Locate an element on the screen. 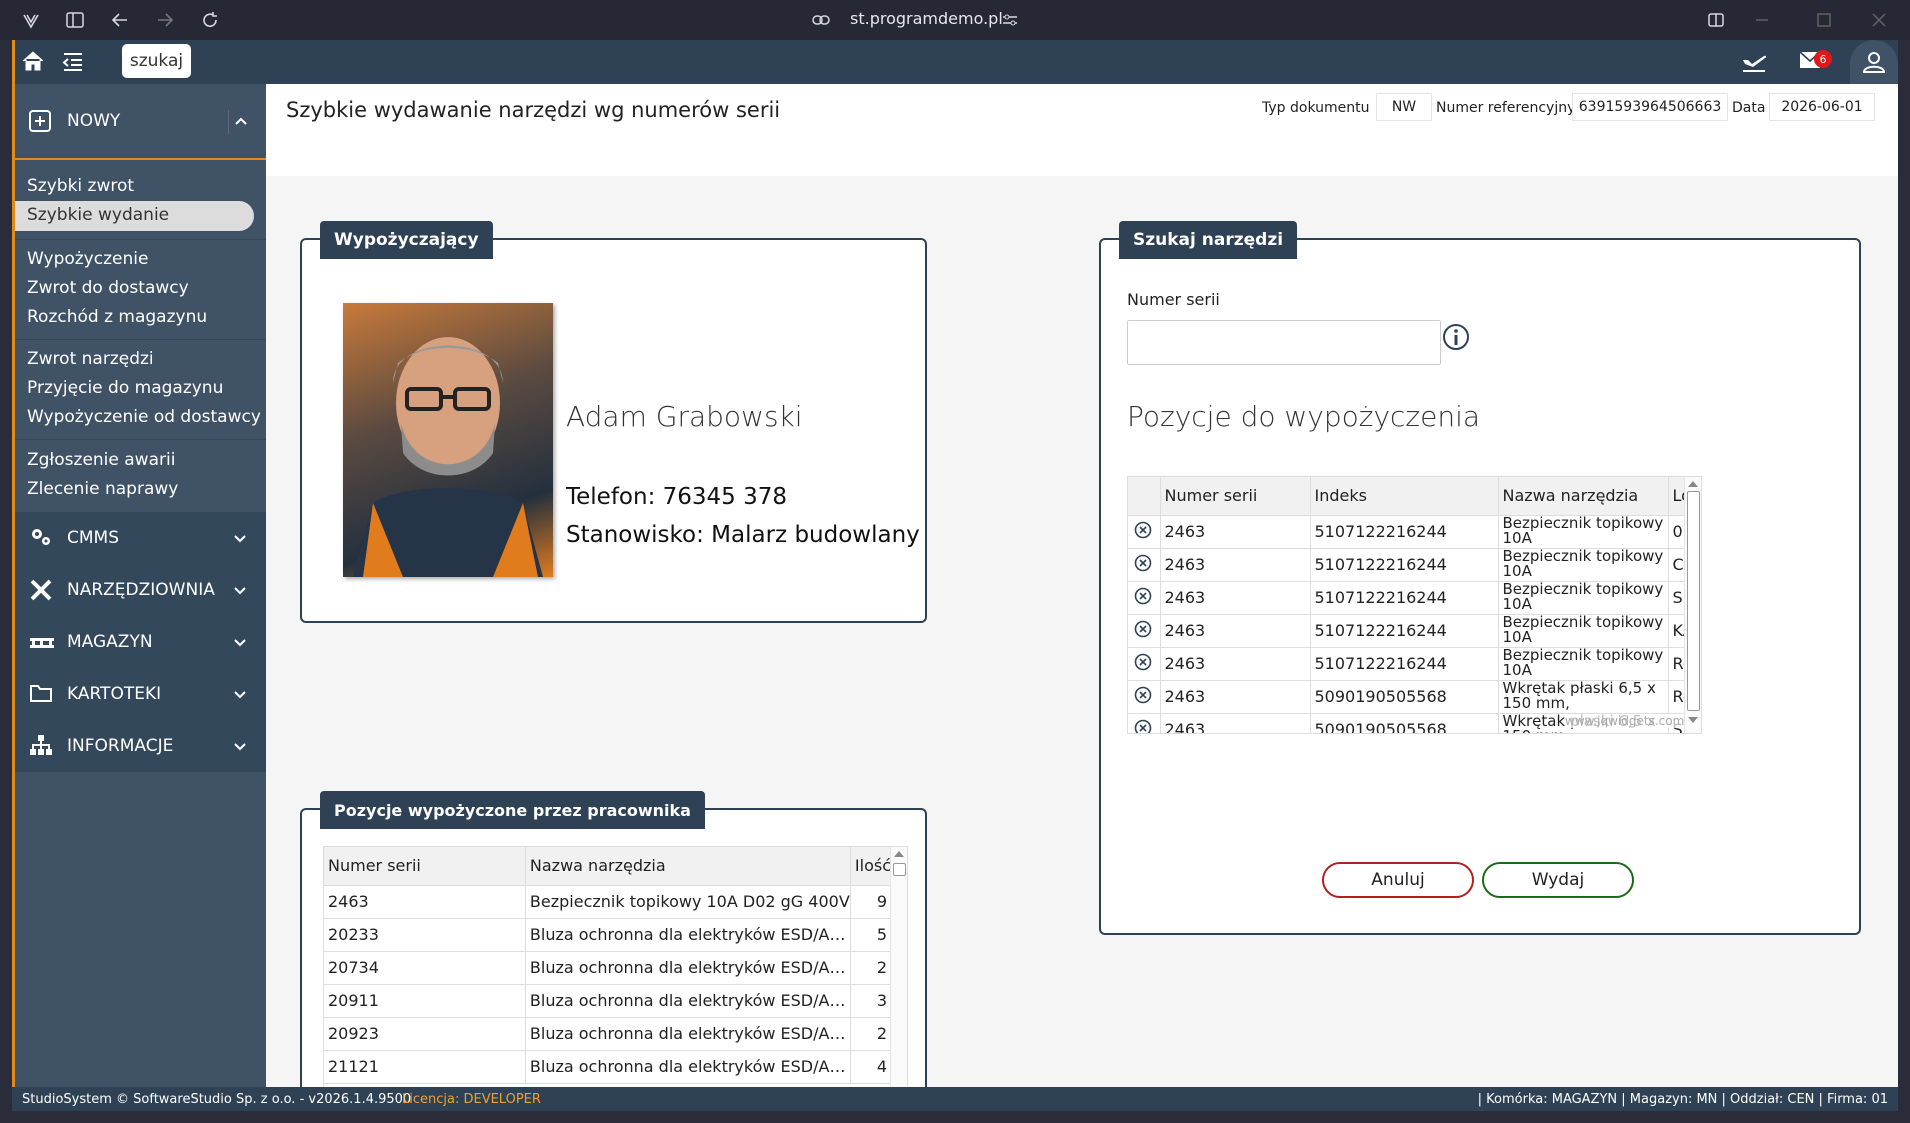  cell-serial: 21121 is located at coordinates (425, 1067).